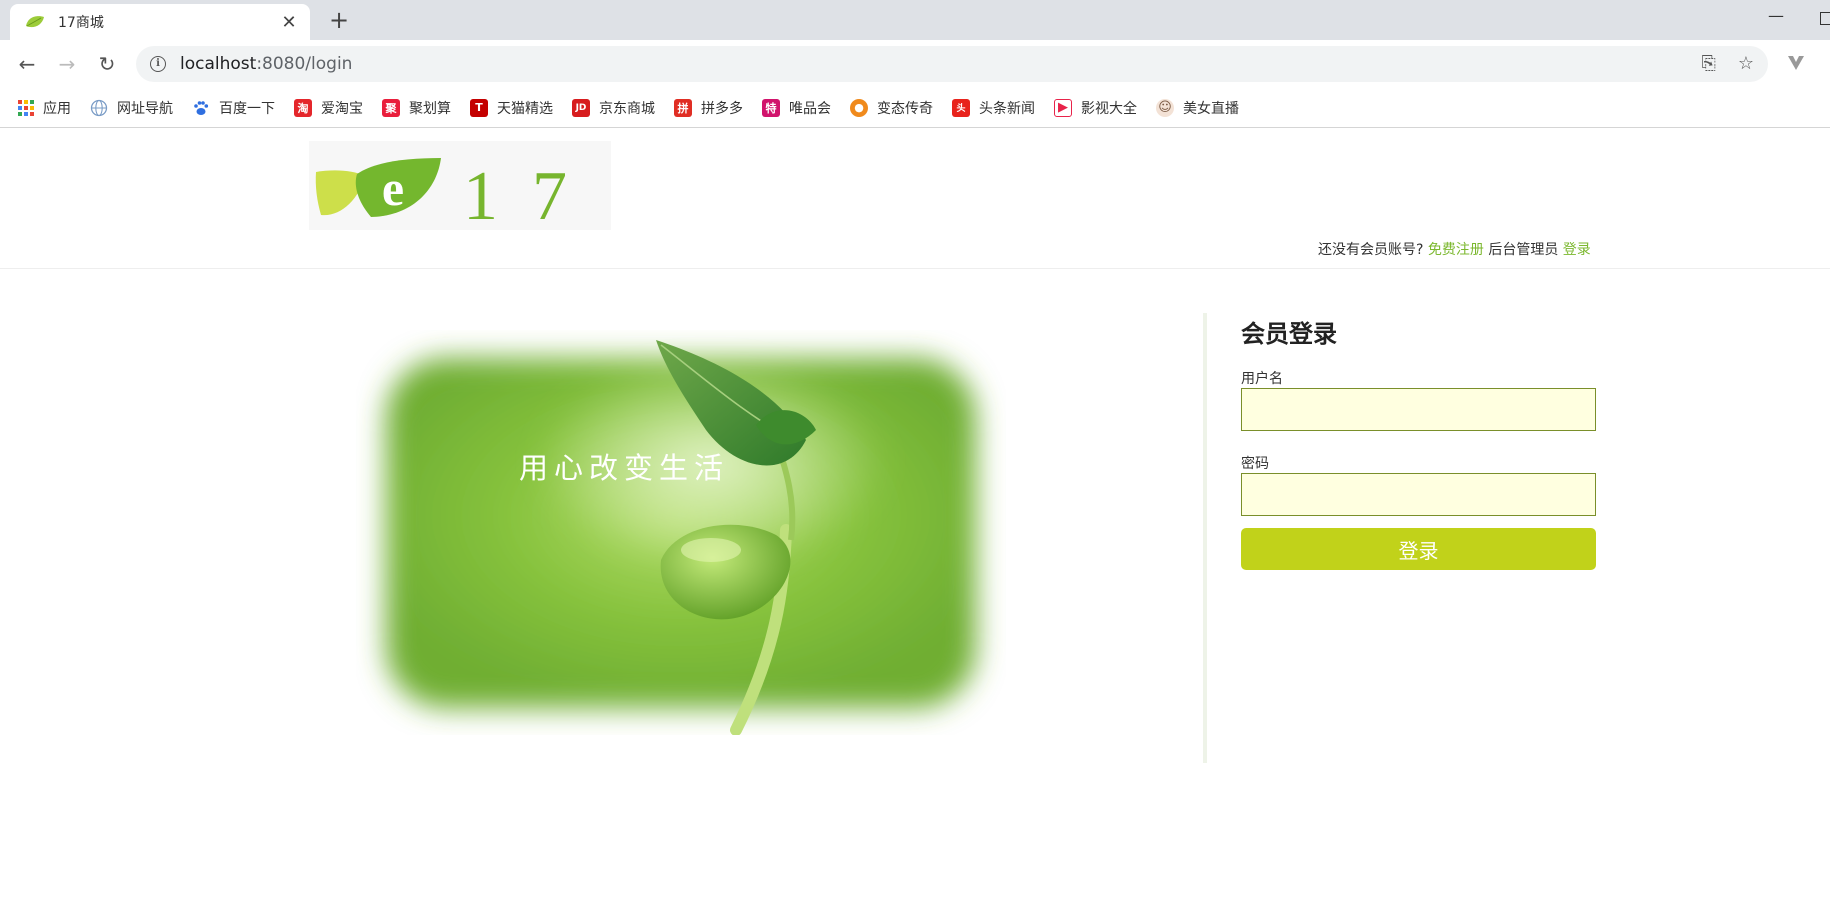 Image resolution: width=1830 pixels, height=912 pixels. Describe the element at coordinates (201, 107) in the screenshot. I see `baidu-paw-icon` at that location.